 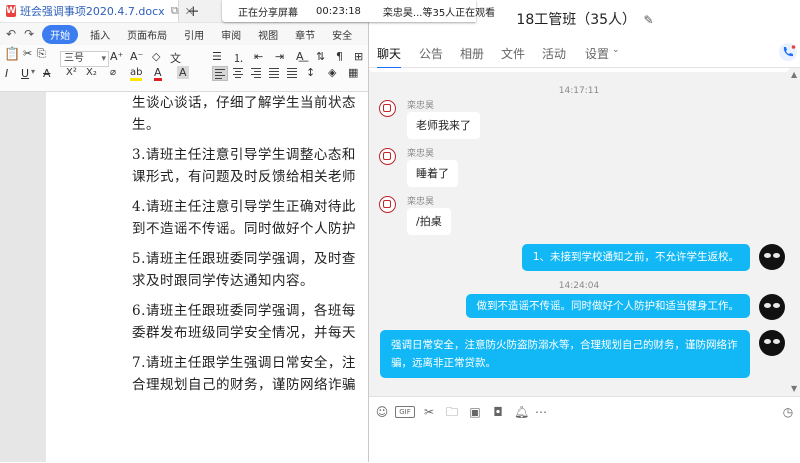 I want to click on table-icon: ⊞, so click(x=358, y=56).